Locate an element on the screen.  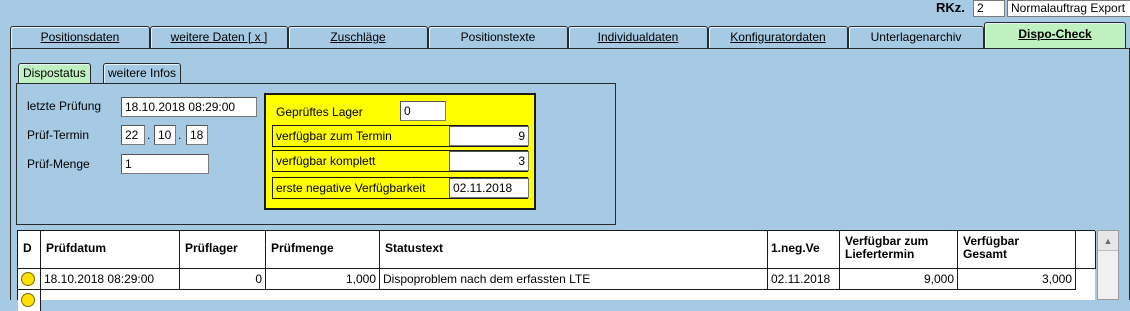
tab-zuschlaege: Zuschläge is located at coordinates (358, 37).